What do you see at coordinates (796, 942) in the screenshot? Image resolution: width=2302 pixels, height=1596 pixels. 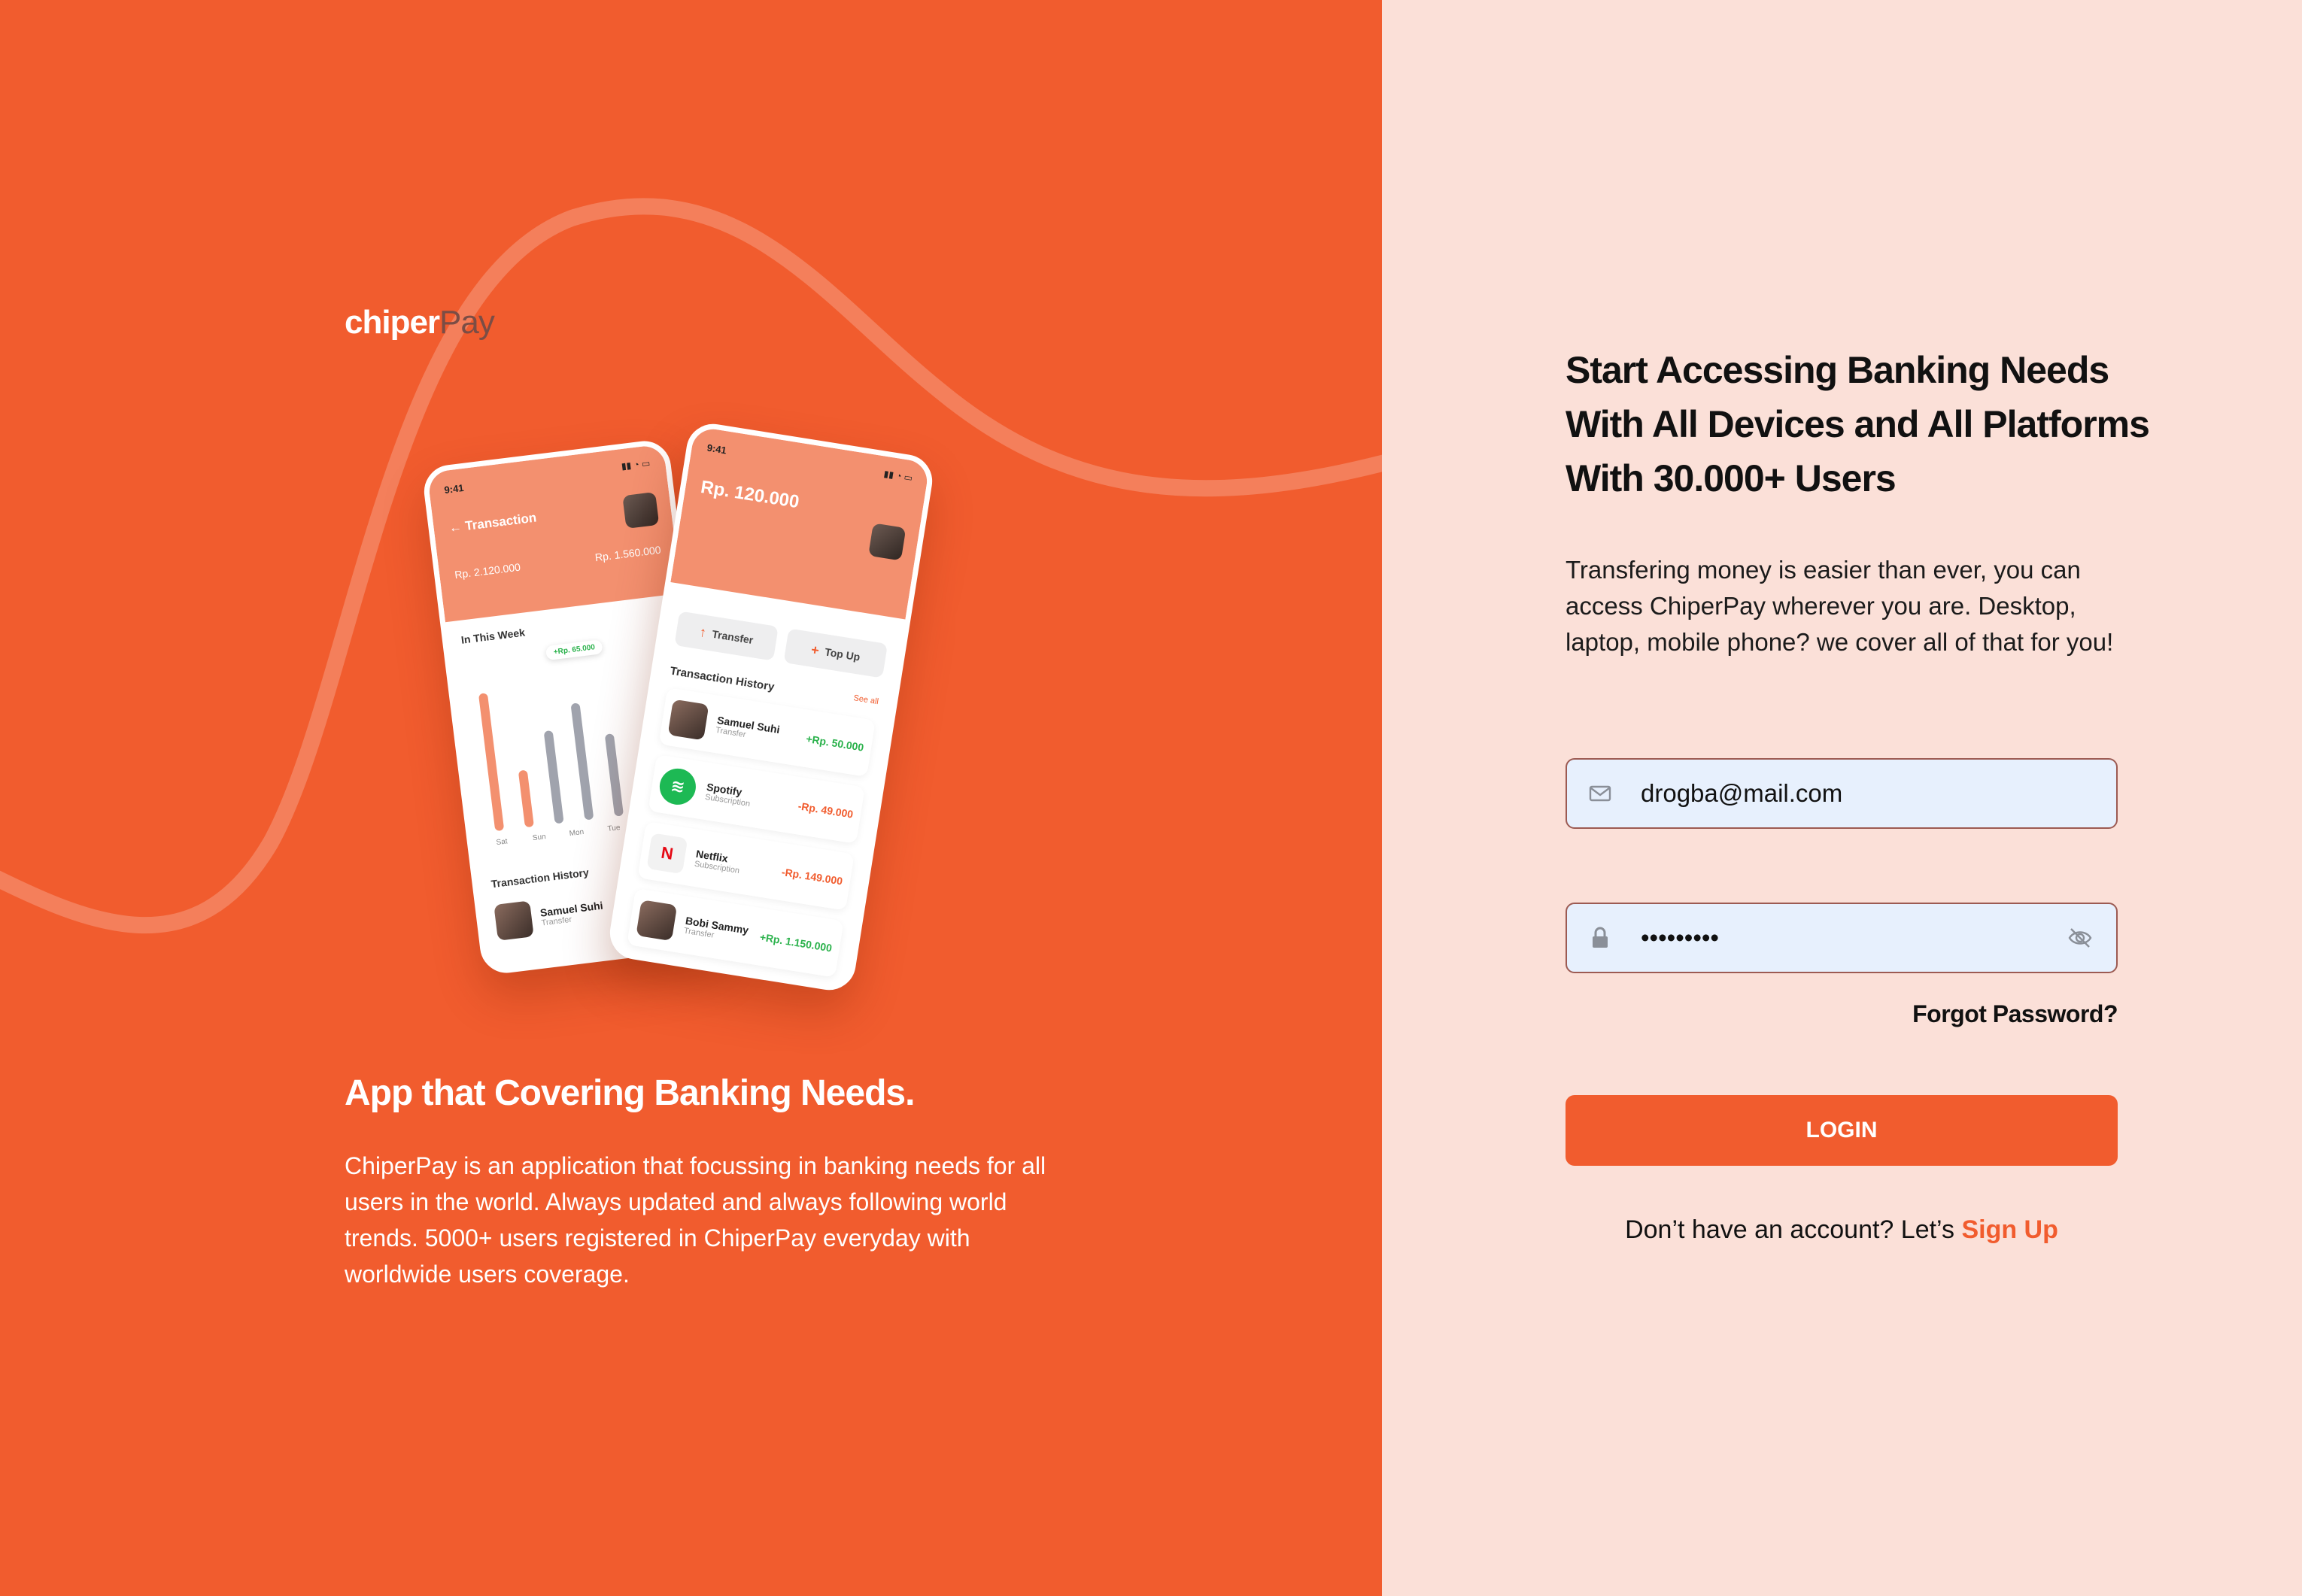 I see `transaction-amount: +Rp. 1.150.000` at bounding box center [796, 942].